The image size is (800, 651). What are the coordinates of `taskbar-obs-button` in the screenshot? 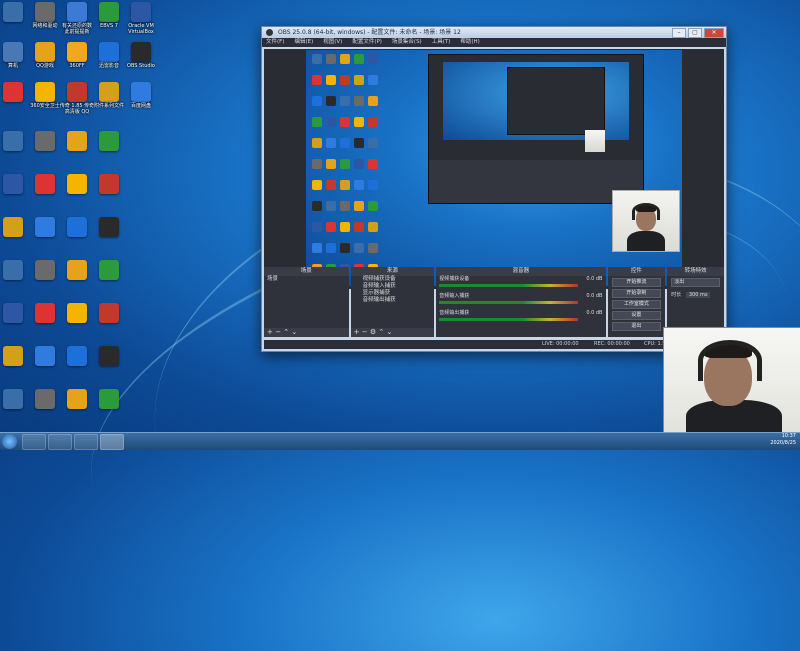 It's located at (112, 442).